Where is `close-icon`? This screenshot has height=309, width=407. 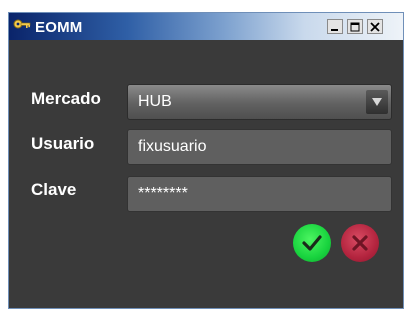 close-icon is located at coordinates (375, 26).